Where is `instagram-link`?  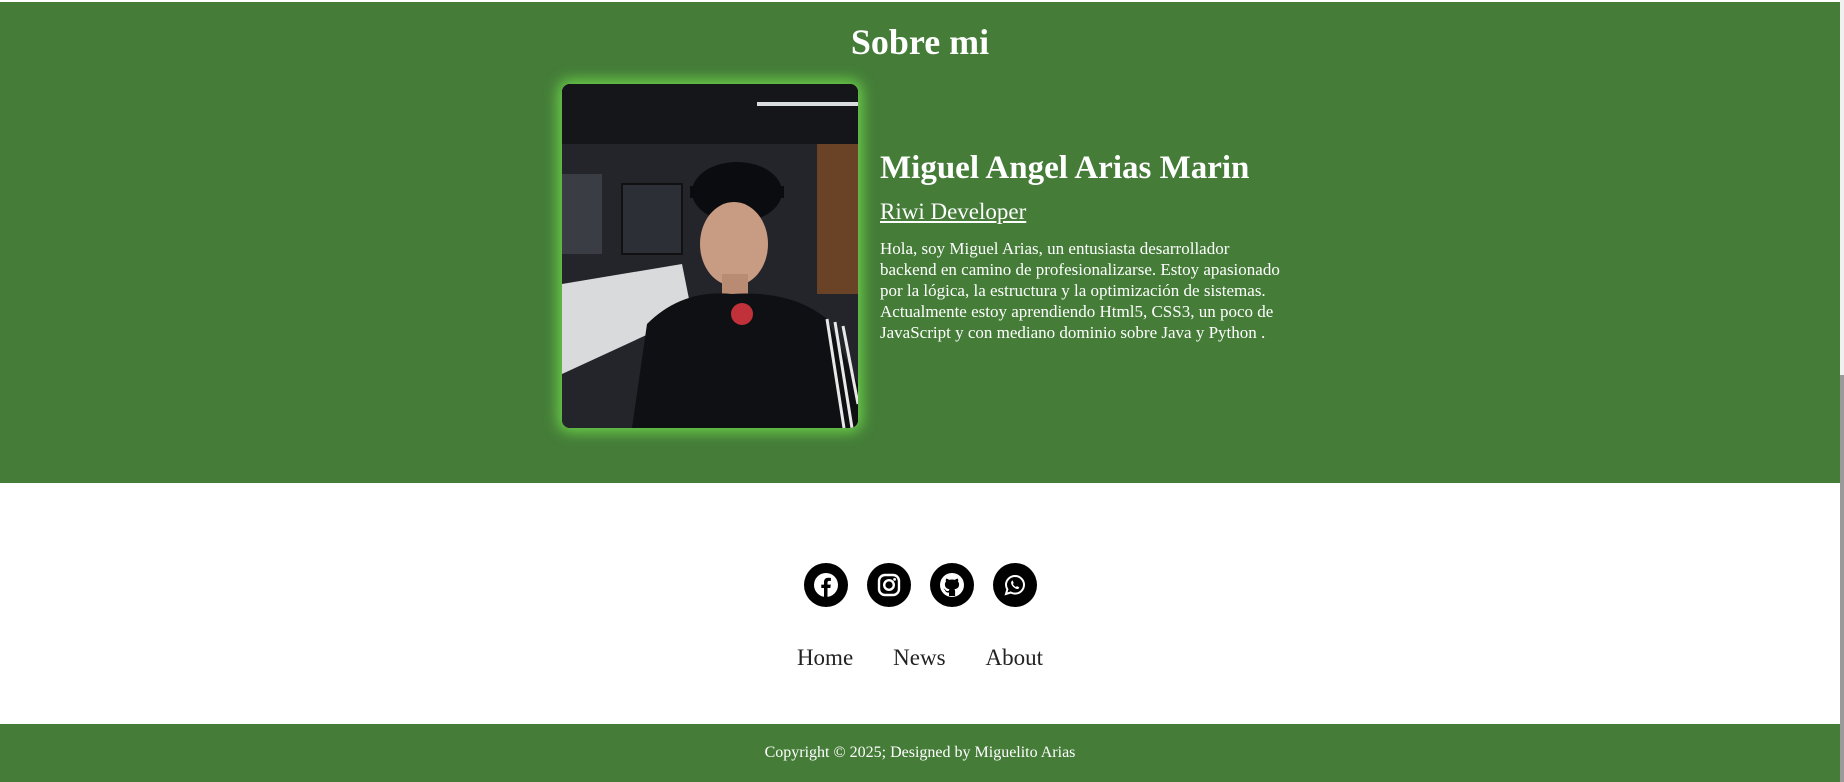
instagram-link is located at coordinates (888, 585).